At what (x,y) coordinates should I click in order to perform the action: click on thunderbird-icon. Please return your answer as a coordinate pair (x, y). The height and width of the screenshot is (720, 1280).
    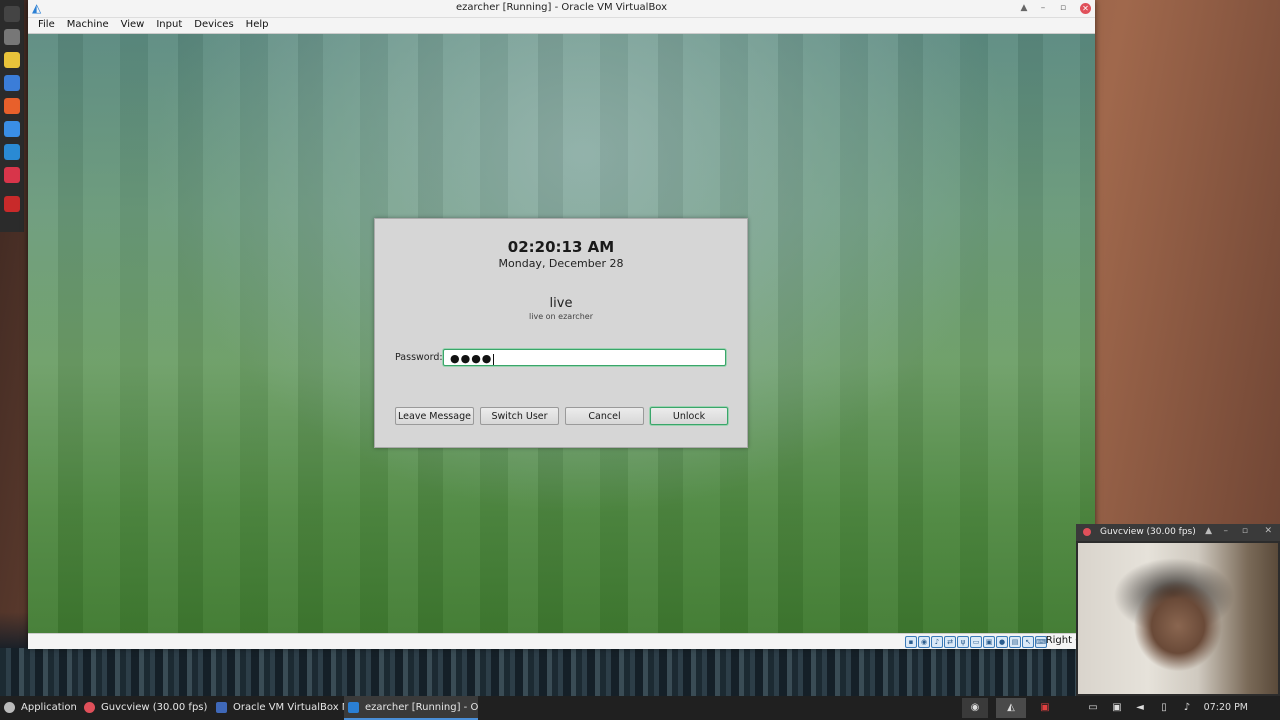
    Looking at the image, I should click on (12, 129).